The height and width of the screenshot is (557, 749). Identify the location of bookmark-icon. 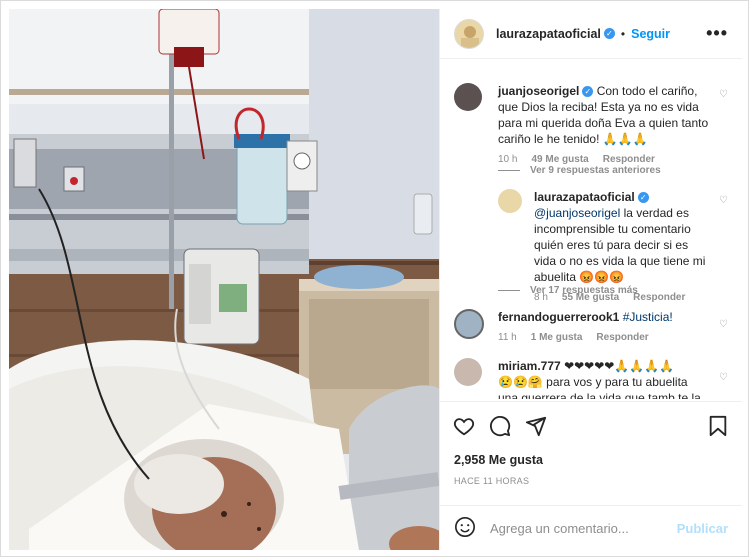
(718, 426).